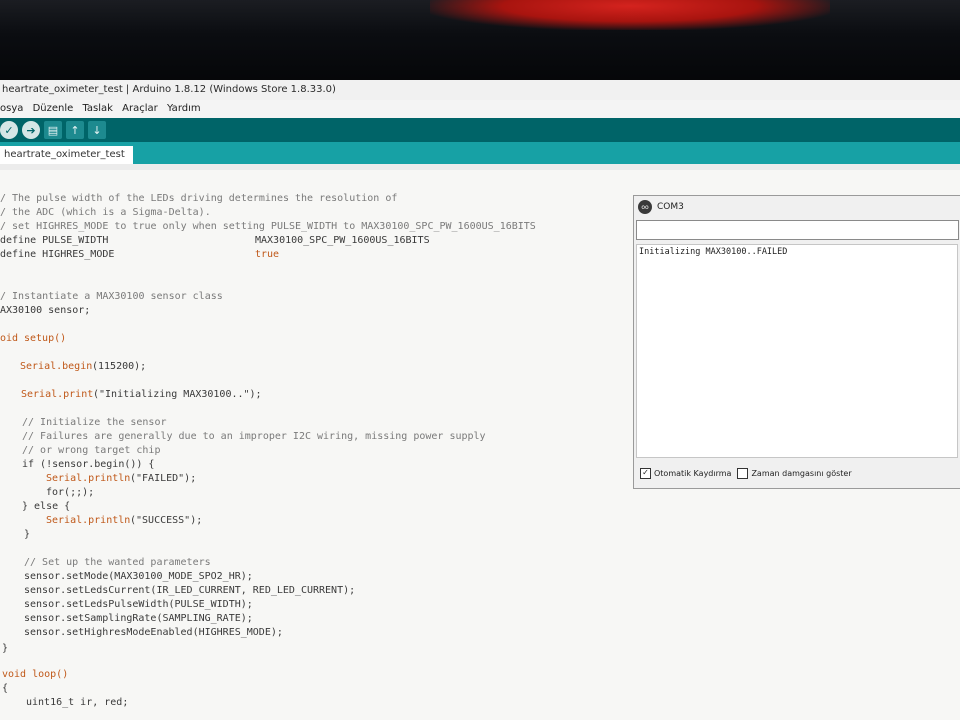 This screenshot has height=720, width=960. Describe the element at coordinates (480, 130) in the screenshot. I see `toolbar: ✓ ➔ ▤ ↑ ↓` at that location.